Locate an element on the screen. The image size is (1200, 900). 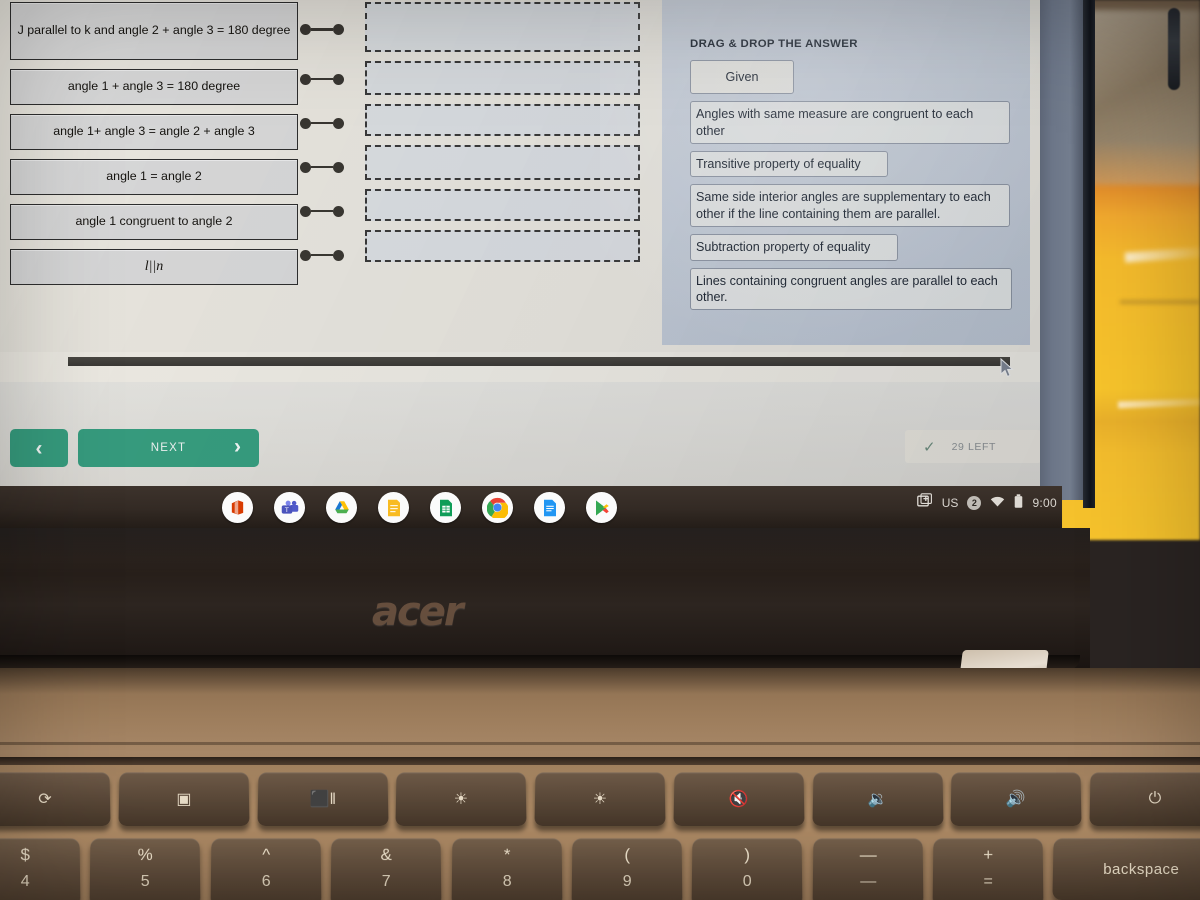
google-play-icon is located at coordinates (601, 507).